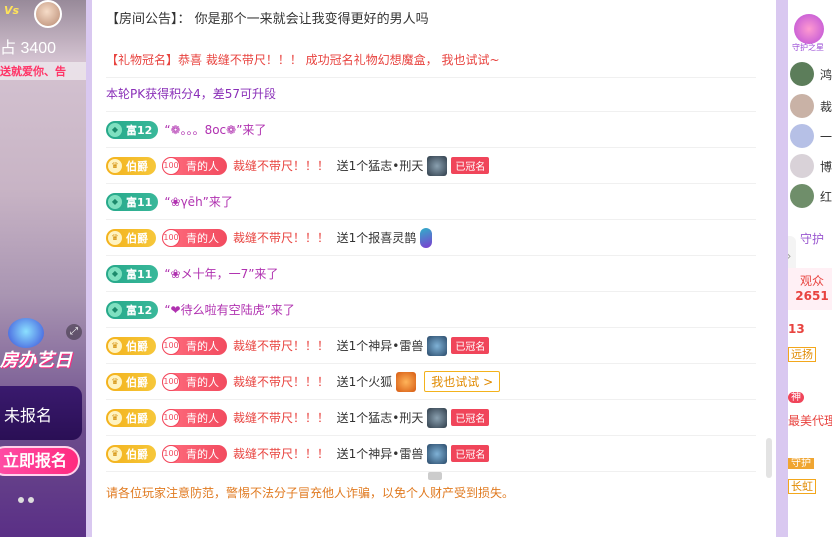 The width and height of the screenshot is (832, 537). Describe the element at coordinates (802, 354) in the screenshot. I see `rank-tag: 远扬` at that location.